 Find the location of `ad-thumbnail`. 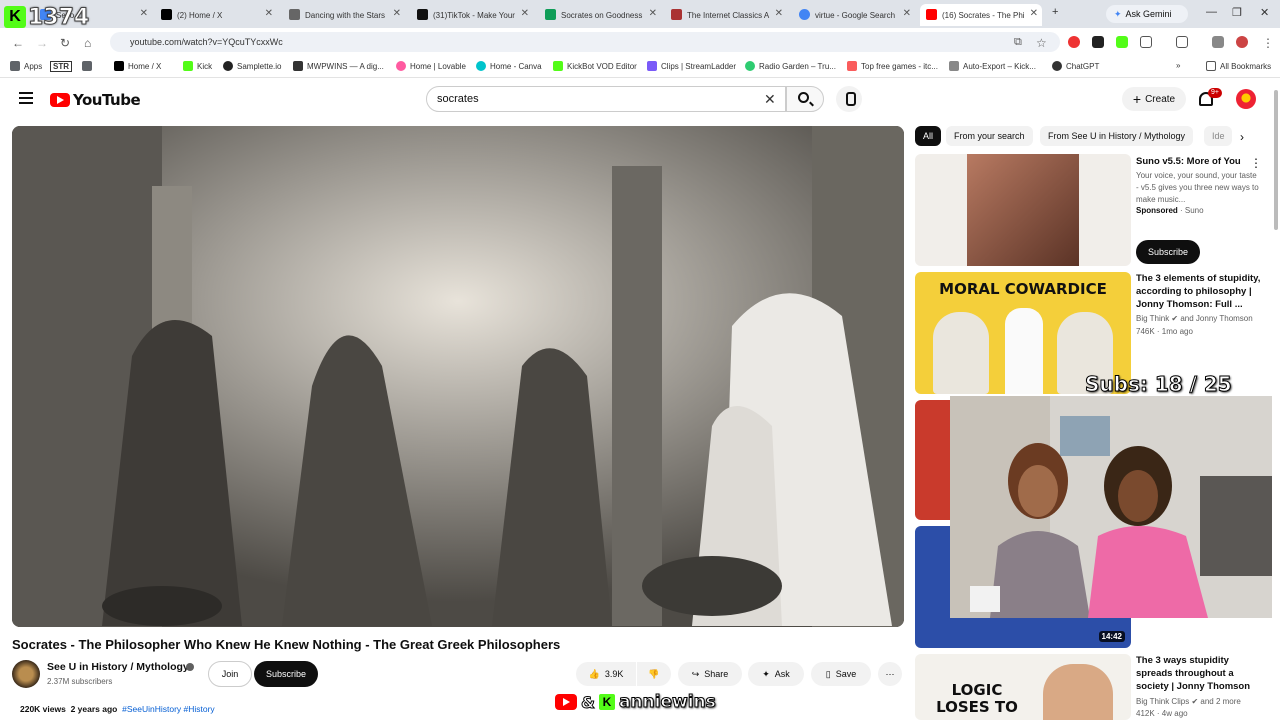

ad-thumbnail is located at coordinates (1023, 210).